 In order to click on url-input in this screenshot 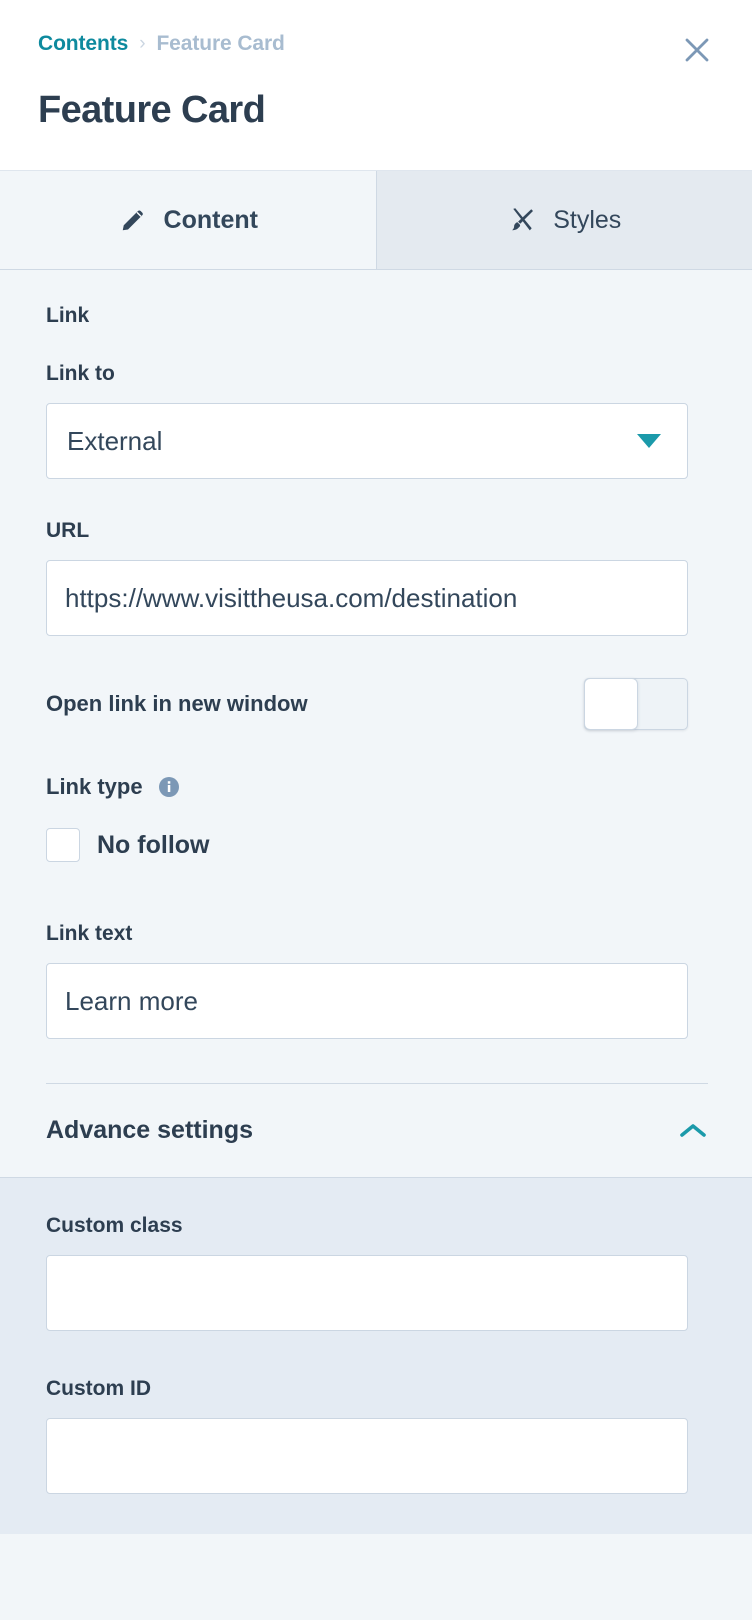, I will do `click(367, 598)`.